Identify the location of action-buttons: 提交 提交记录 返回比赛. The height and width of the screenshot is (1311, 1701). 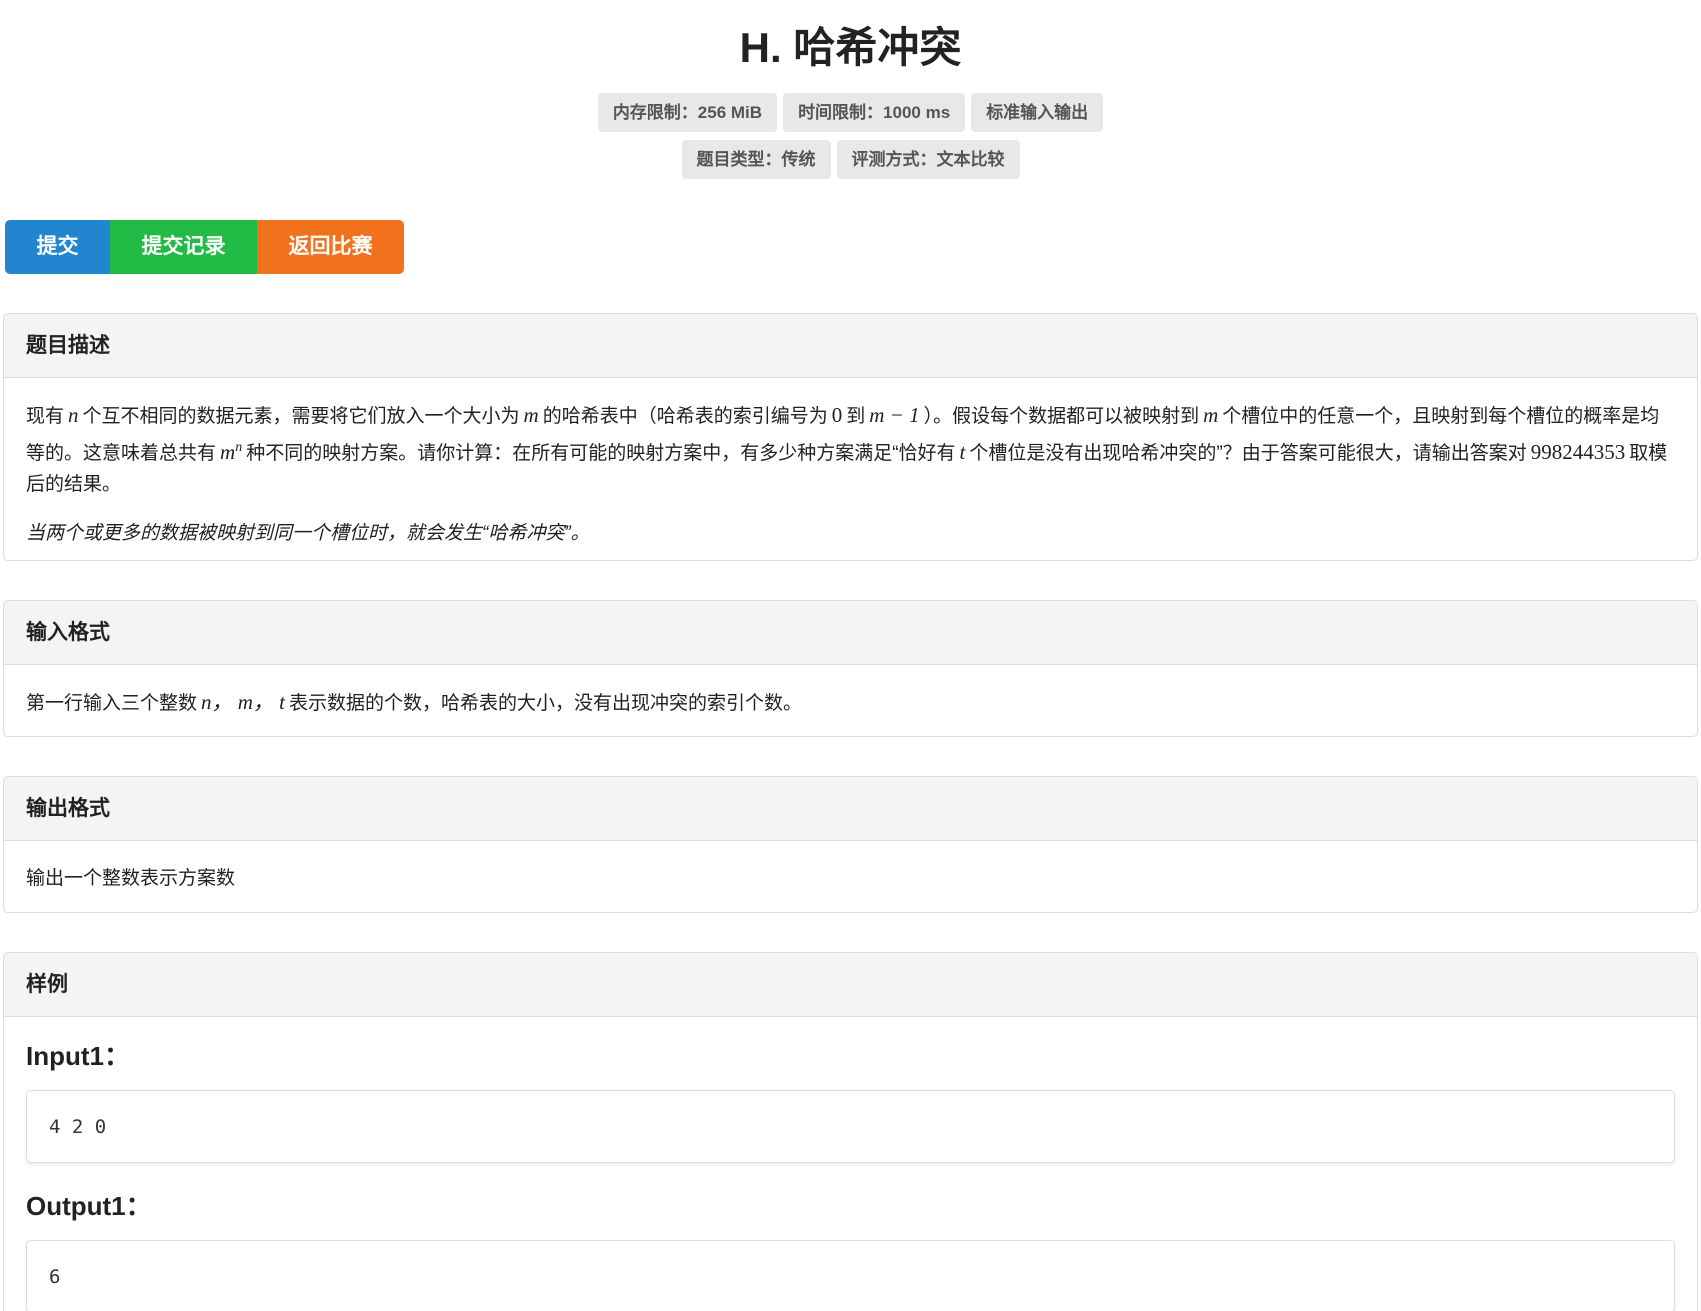
(204, 247).